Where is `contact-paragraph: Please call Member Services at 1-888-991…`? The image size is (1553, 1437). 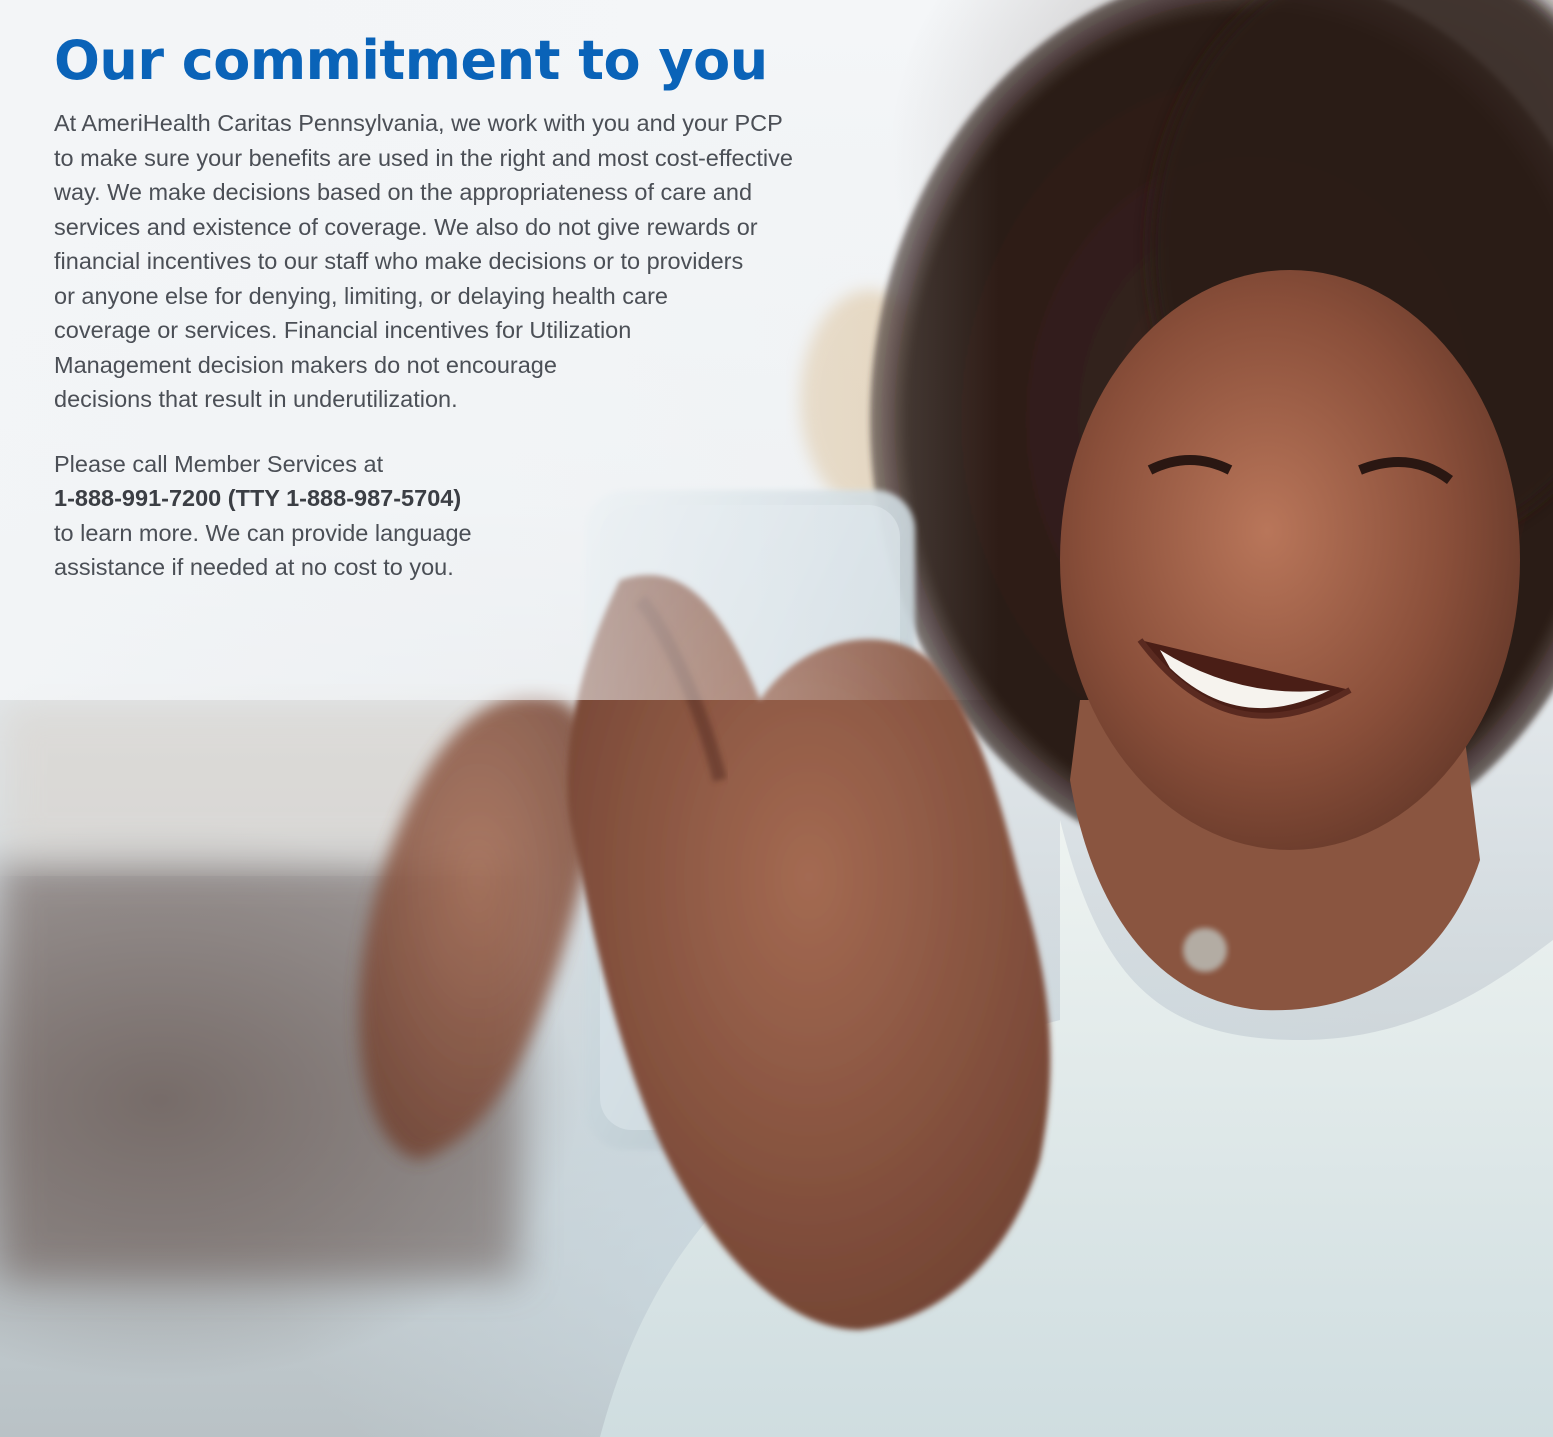 contact-paragraph: Please call Member Services at 1-888-991… is located at coordinates (504, 516).